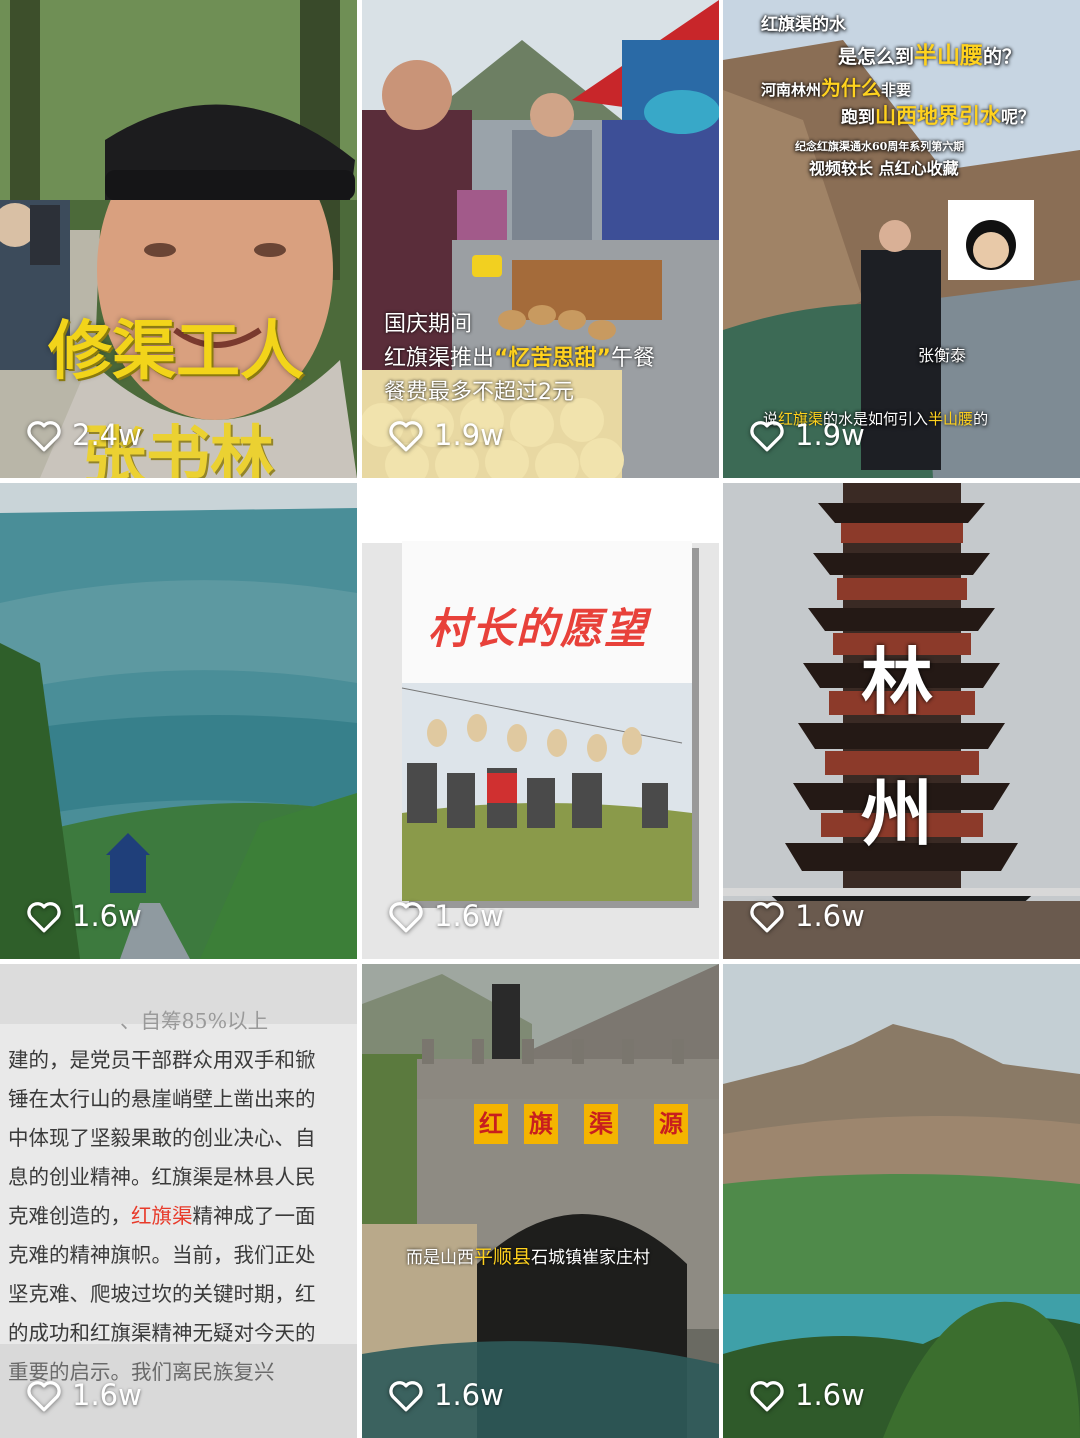  What do you see at coordinates (538, 628) in the screenshot?
I see `overlay-title: 村长的愿望` at bounding box center [538, 628].